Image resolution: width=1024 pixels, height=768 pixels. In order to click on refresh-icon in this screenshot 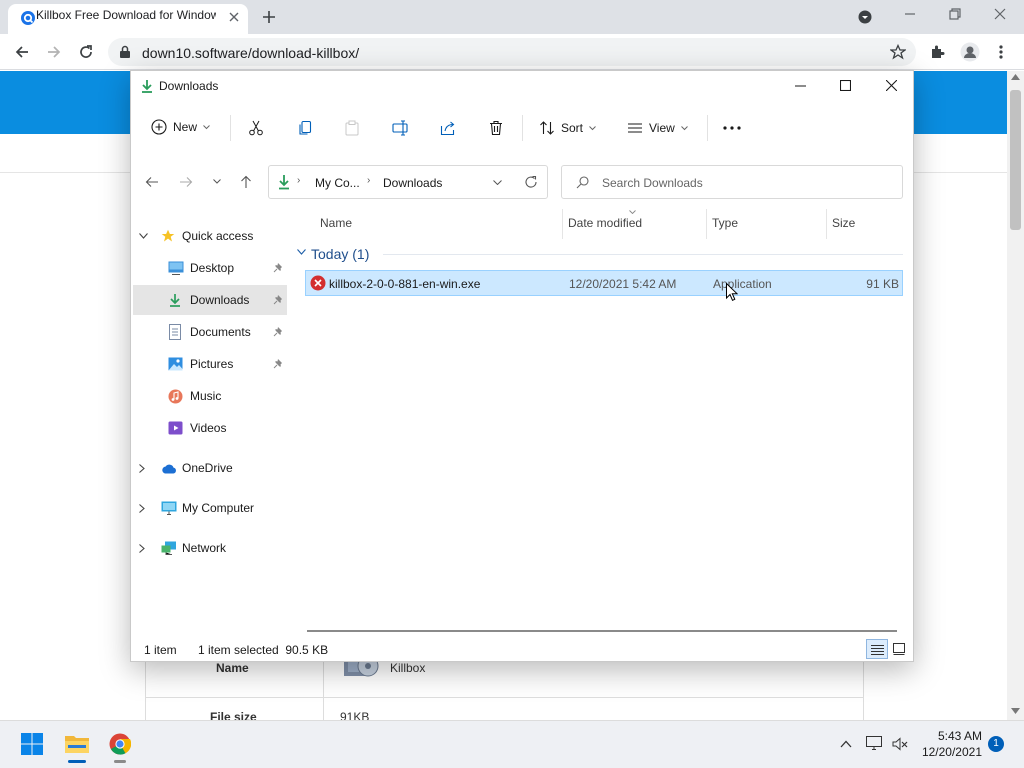, I will do `click(531, 182)`.